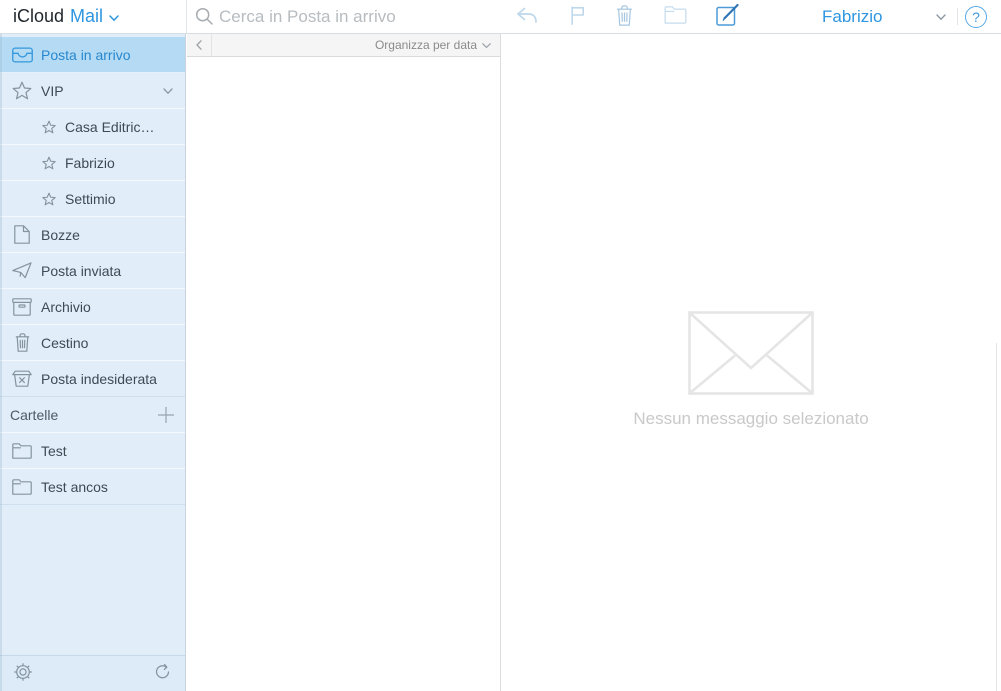  Describe the element at coordinates (93, 673) in the screenshot. I see `sidebar-footer` at that location.